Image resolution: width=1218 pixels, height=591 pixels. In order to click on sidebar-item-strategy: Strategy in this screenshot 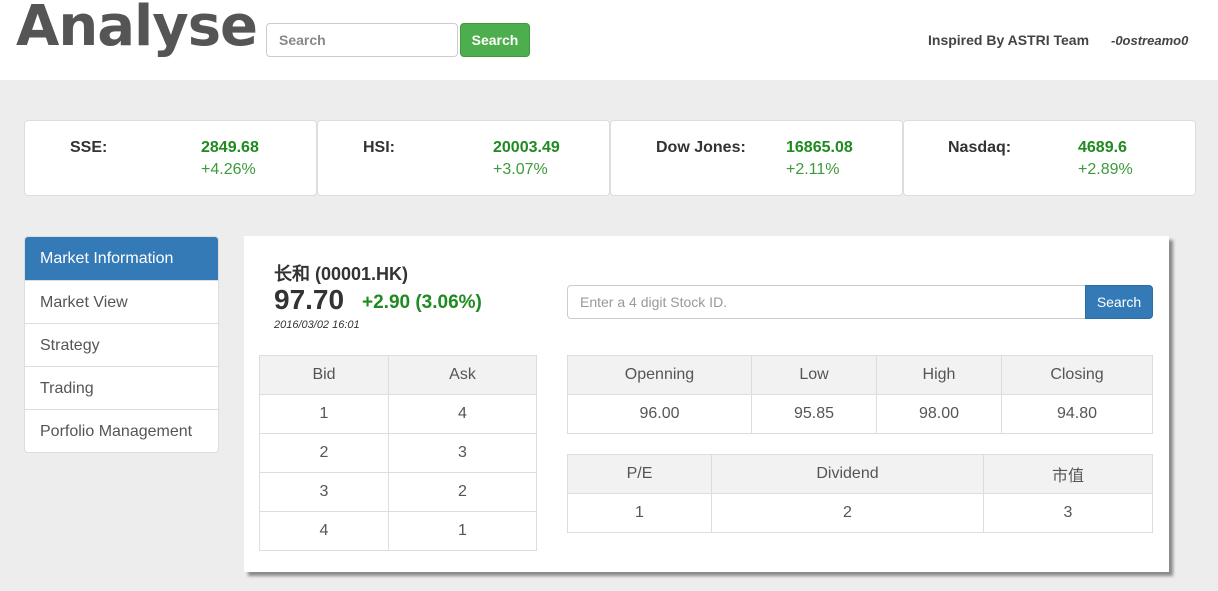, I will do `click(121, 344)`.